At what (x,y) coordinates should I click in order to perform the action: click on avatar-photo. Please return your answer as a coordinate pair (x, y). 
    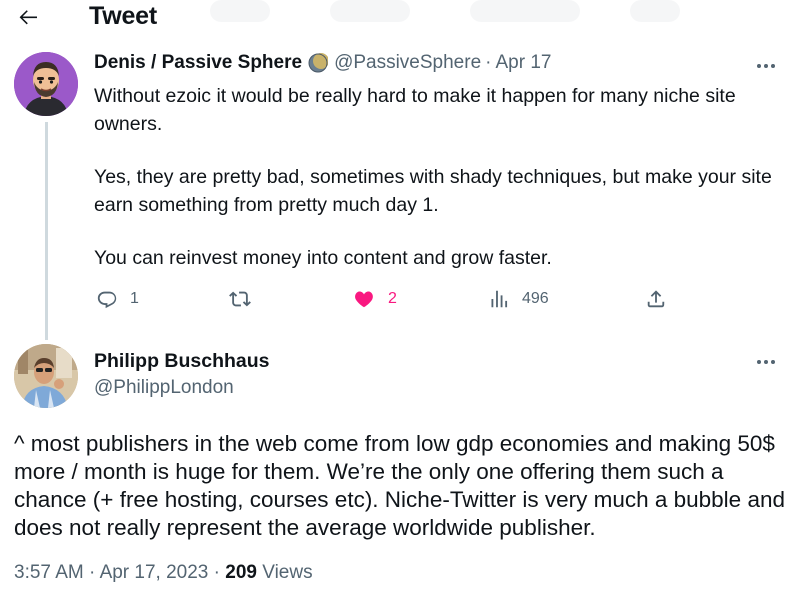
    Looking at the image, I should click on (46, 376).